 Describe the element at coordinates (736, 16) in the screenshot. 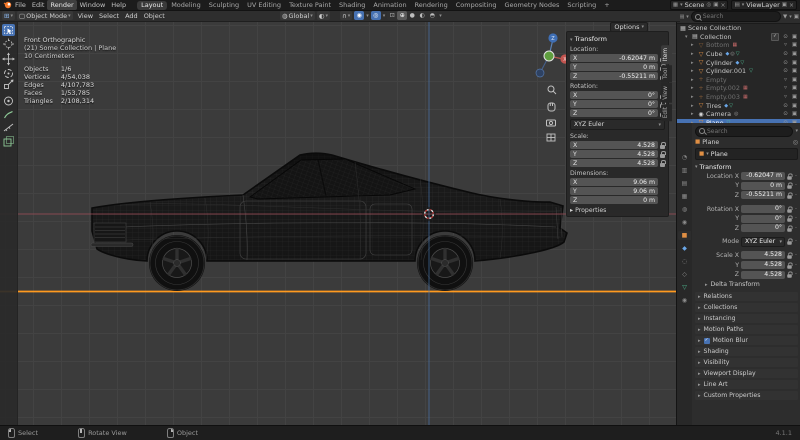

I see `outliner-search` at that location.